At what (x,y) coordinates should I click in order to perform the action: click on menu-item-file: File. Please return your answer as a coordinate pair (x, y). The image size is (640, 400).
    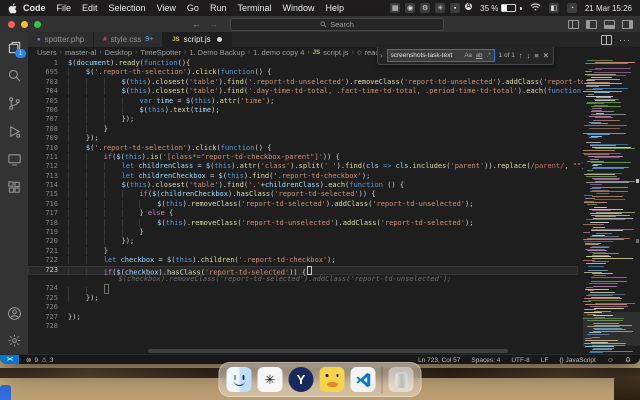
    Looking at the image, I should click on (64, 8).